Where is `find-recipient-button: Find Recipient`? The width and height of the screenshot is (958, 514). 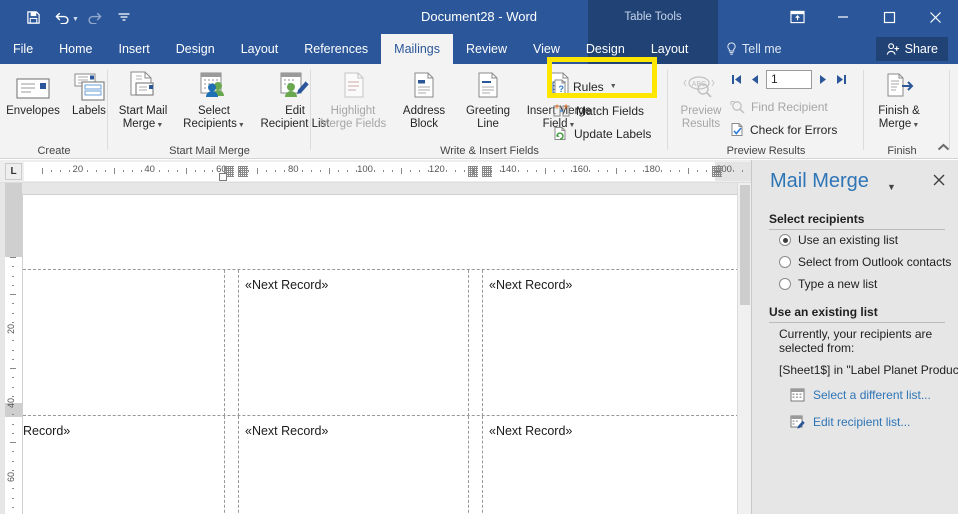
find-recipient-button: Find Recipient is located at coordinates (779, 106).